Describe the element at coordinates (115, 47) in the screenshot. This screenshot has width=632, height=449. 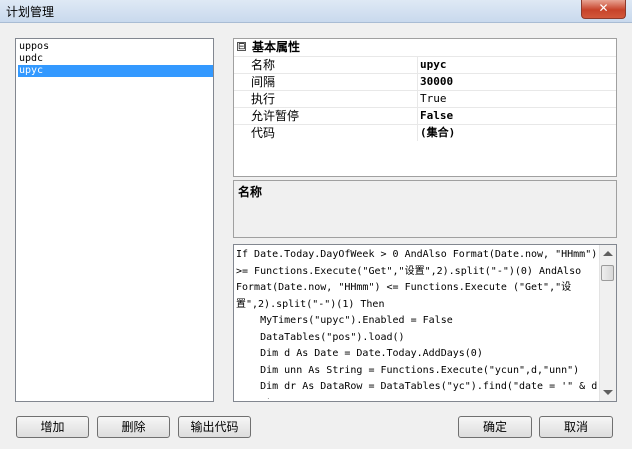
I see `list-item-uppos: uppos` at that location.